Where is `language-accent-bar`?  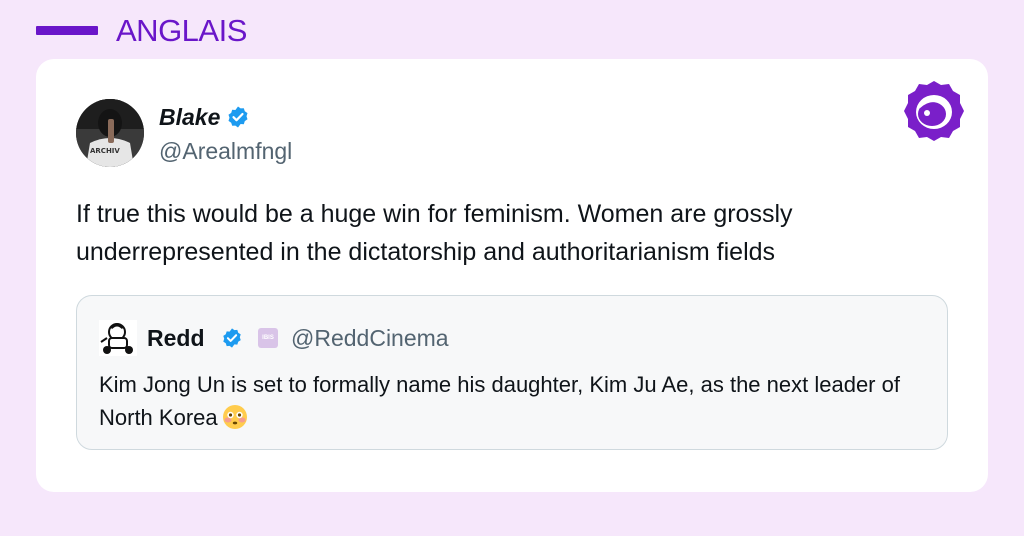
language-accent-bar is located at coordinates (67, 30).